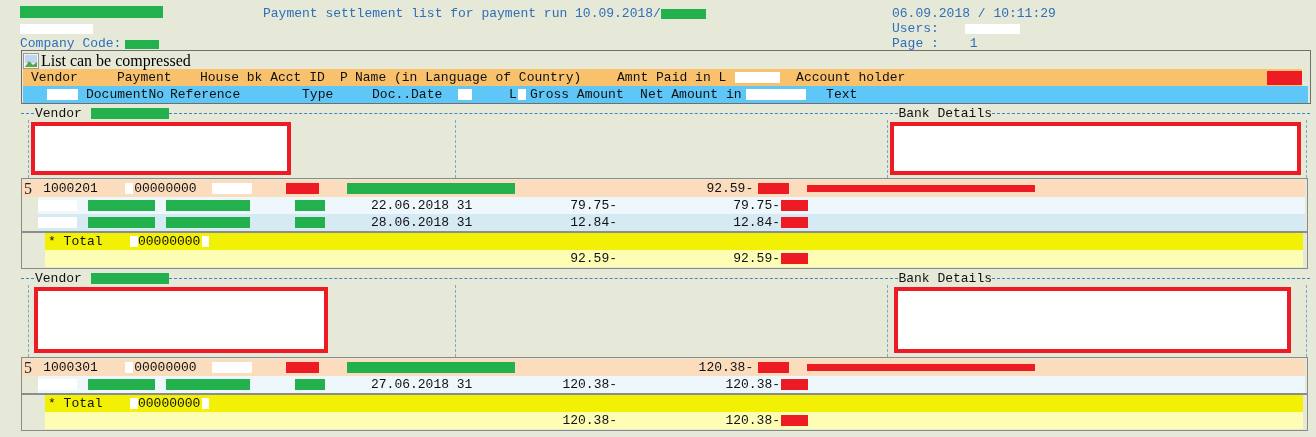  Describe the element at coordinates (205, 94) in the screenshot. I see `column-header: Reference` at that location.